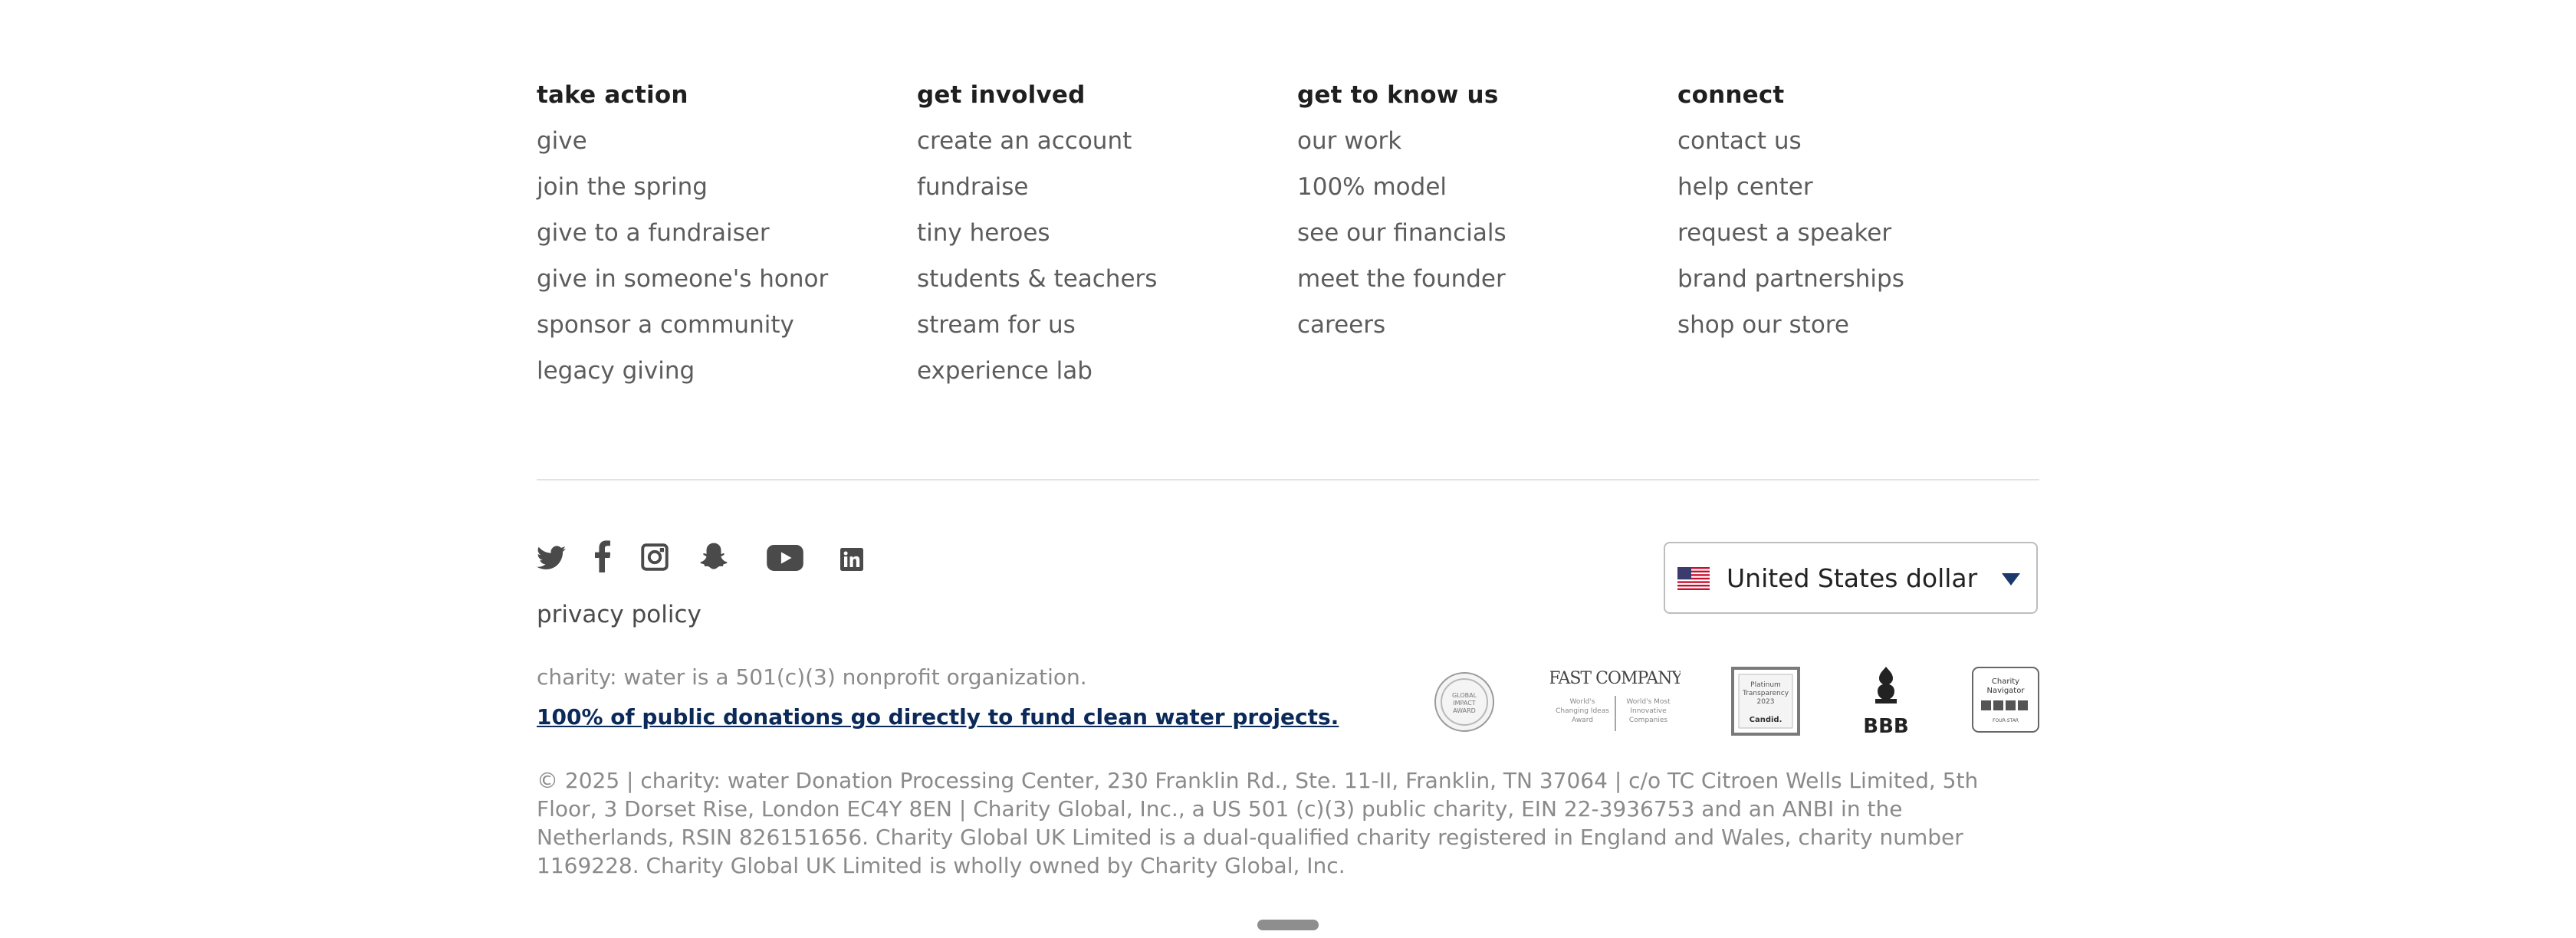  I want to click on footer-link-students-teachers: students & teachers, so click(1101, 279).